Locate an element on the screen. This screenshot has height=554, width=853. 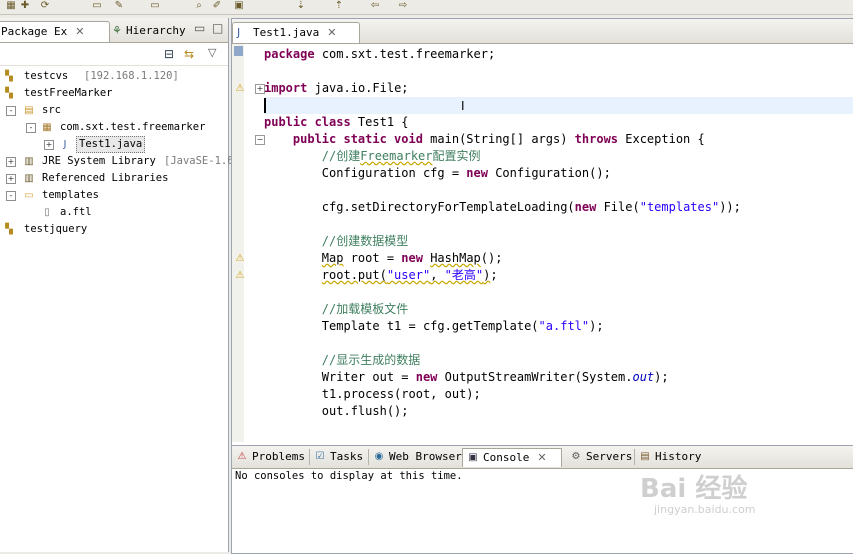
code-line-21: t1.process(root, out); is located at coordinates (372, 394).